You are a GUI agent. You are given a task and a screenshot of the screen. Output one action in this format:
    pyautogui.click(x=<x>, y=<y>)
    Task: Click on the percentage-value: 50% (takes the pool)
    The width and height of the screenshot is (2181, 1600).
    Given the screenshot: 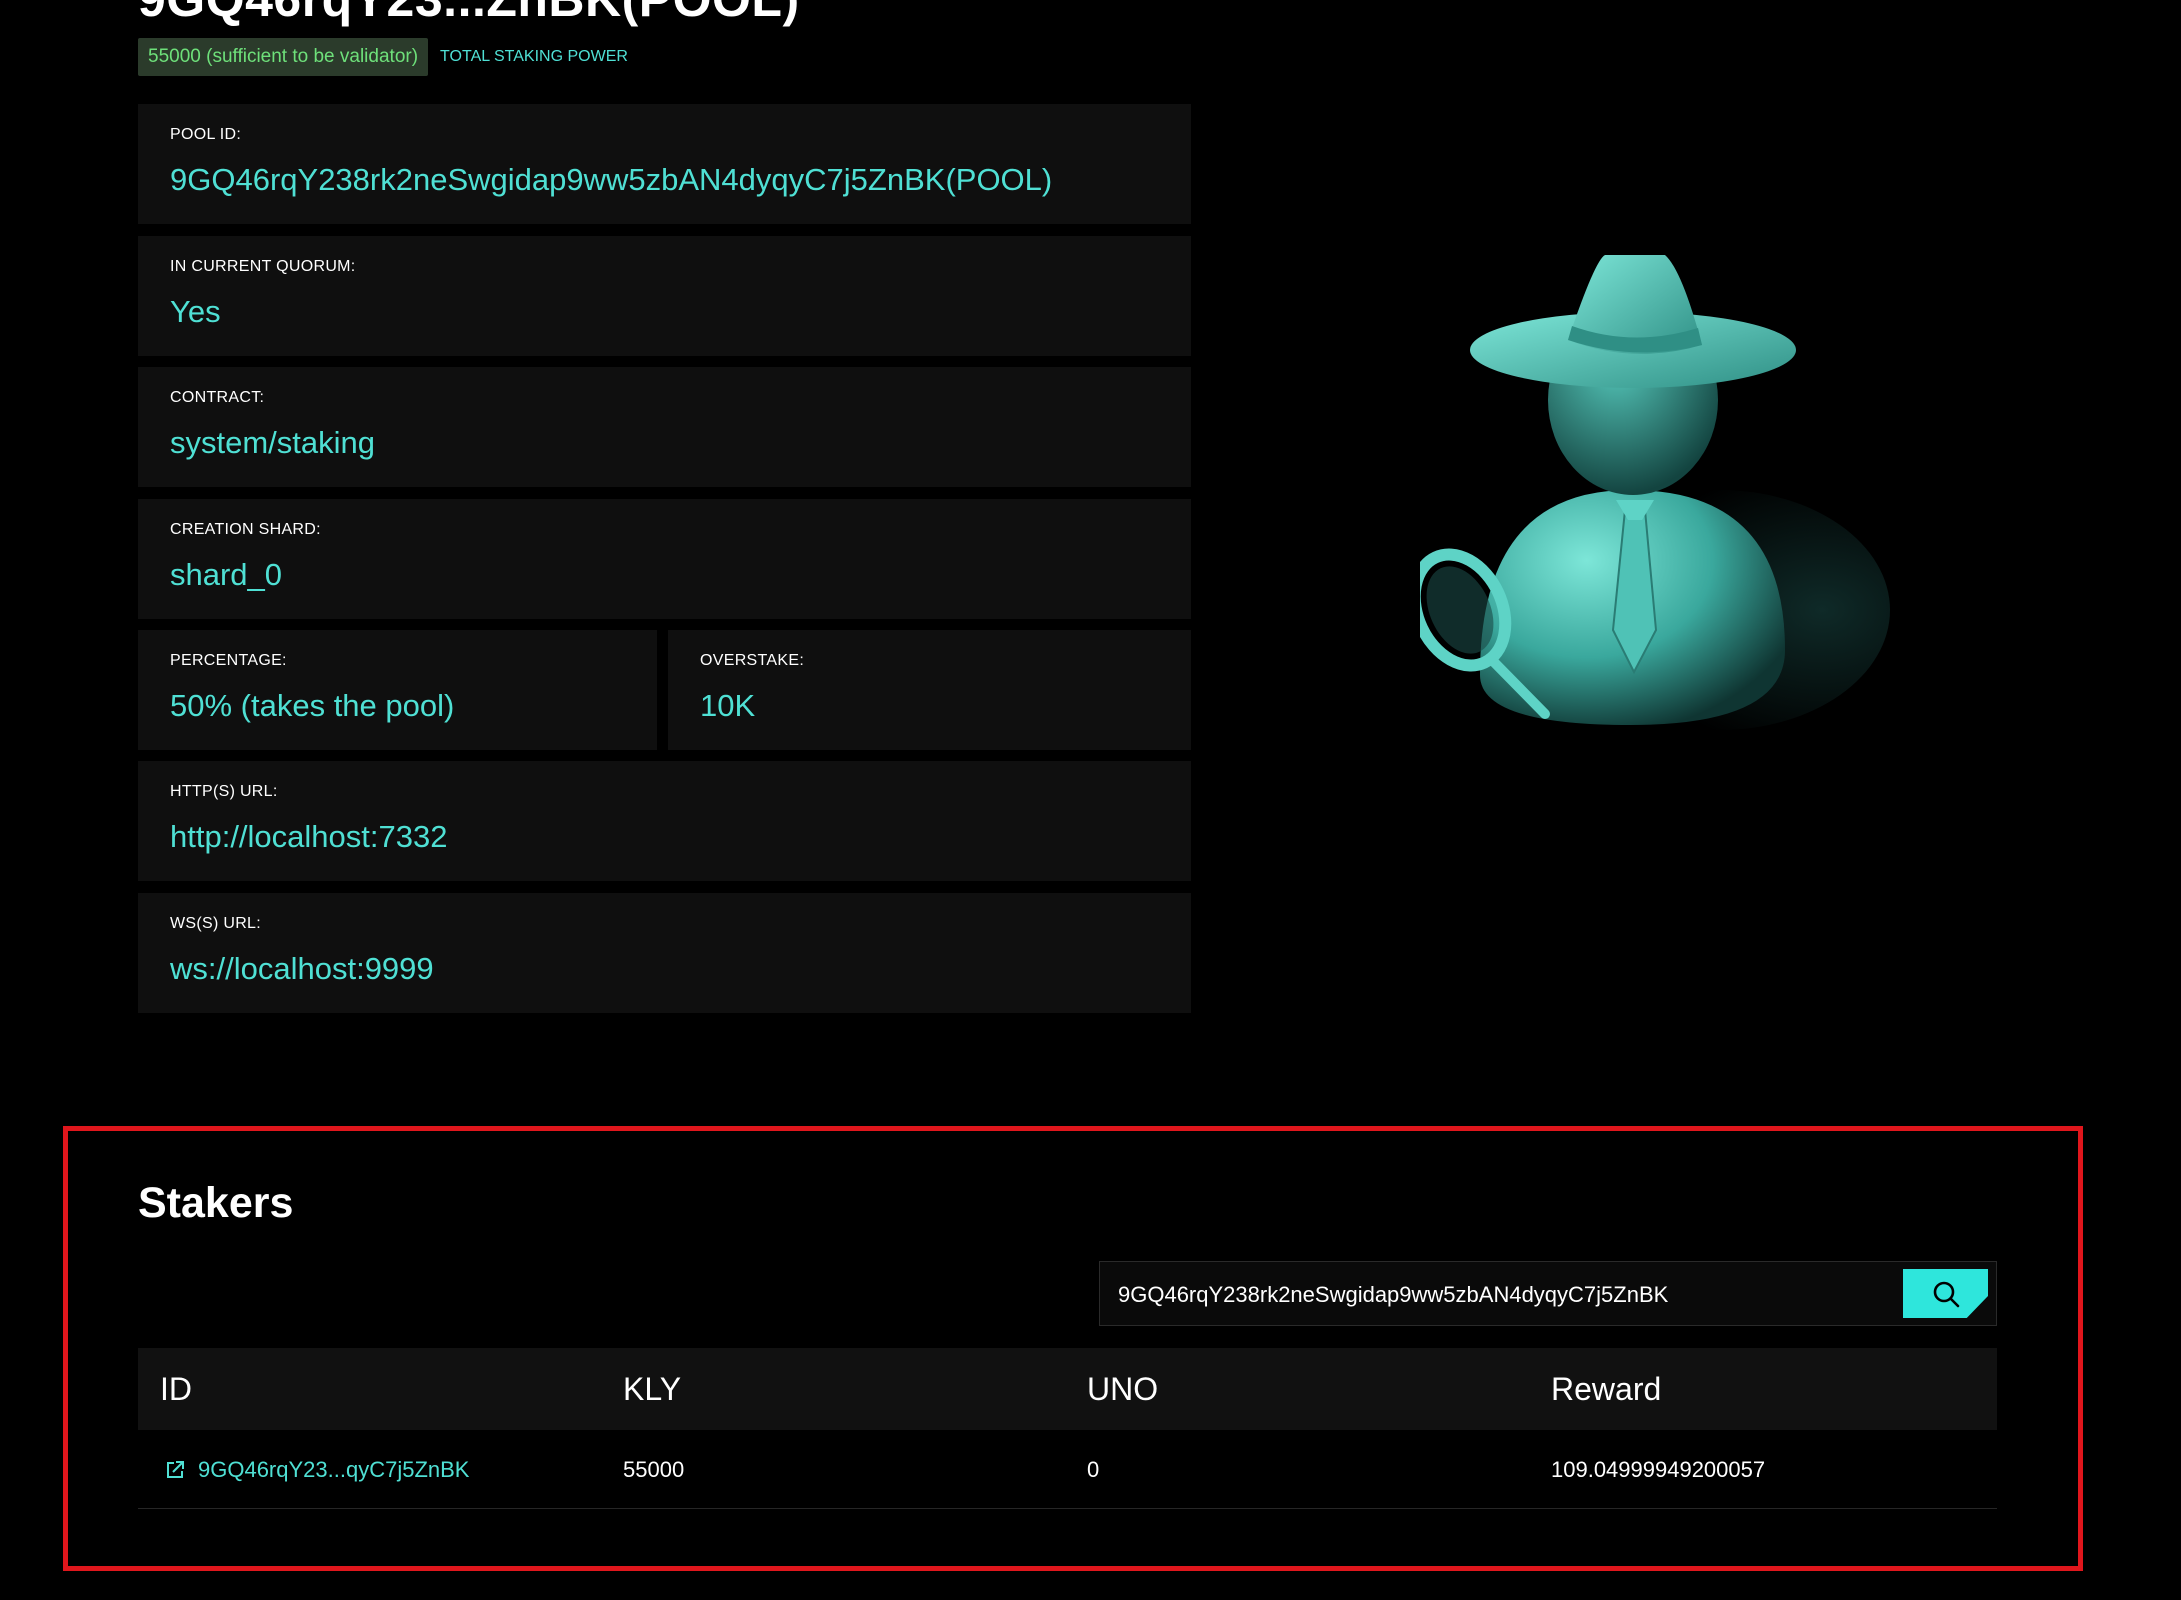 What is the action you would take?
    pyautogui.click(x=312, y=705)
    